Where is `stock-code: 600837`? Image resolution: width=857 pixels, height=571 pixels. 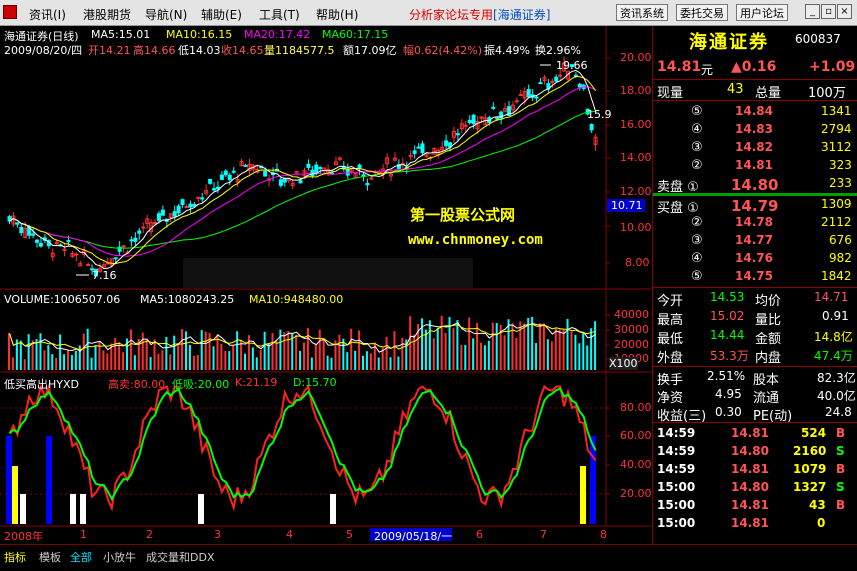
stock-code: 600837 is located at coordinates (818, 39).